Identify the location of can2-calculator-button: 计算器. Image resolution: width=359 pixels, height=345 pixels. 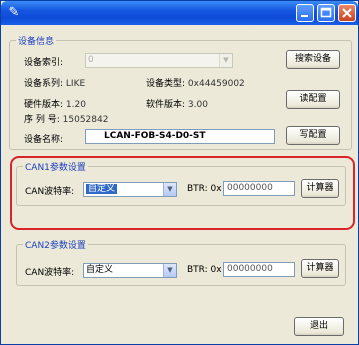
(320, 268).